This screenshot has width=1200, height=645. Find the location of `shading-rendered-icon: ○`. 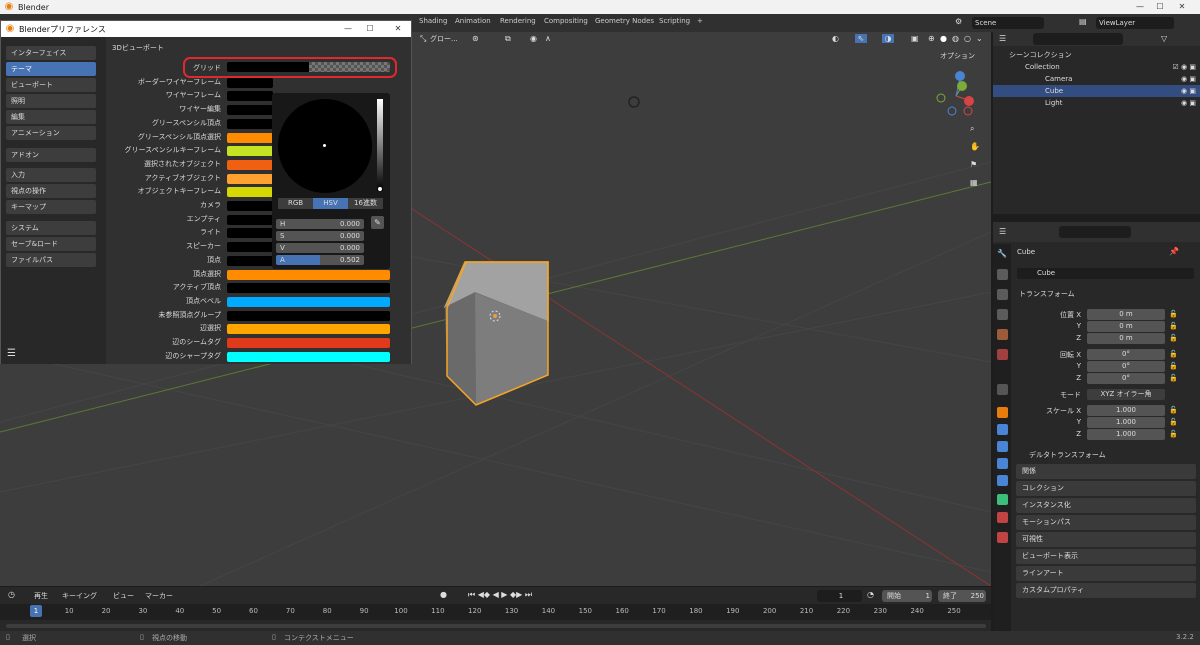

shading-rendered-icon: ○ is located at coordinates (967, 38).